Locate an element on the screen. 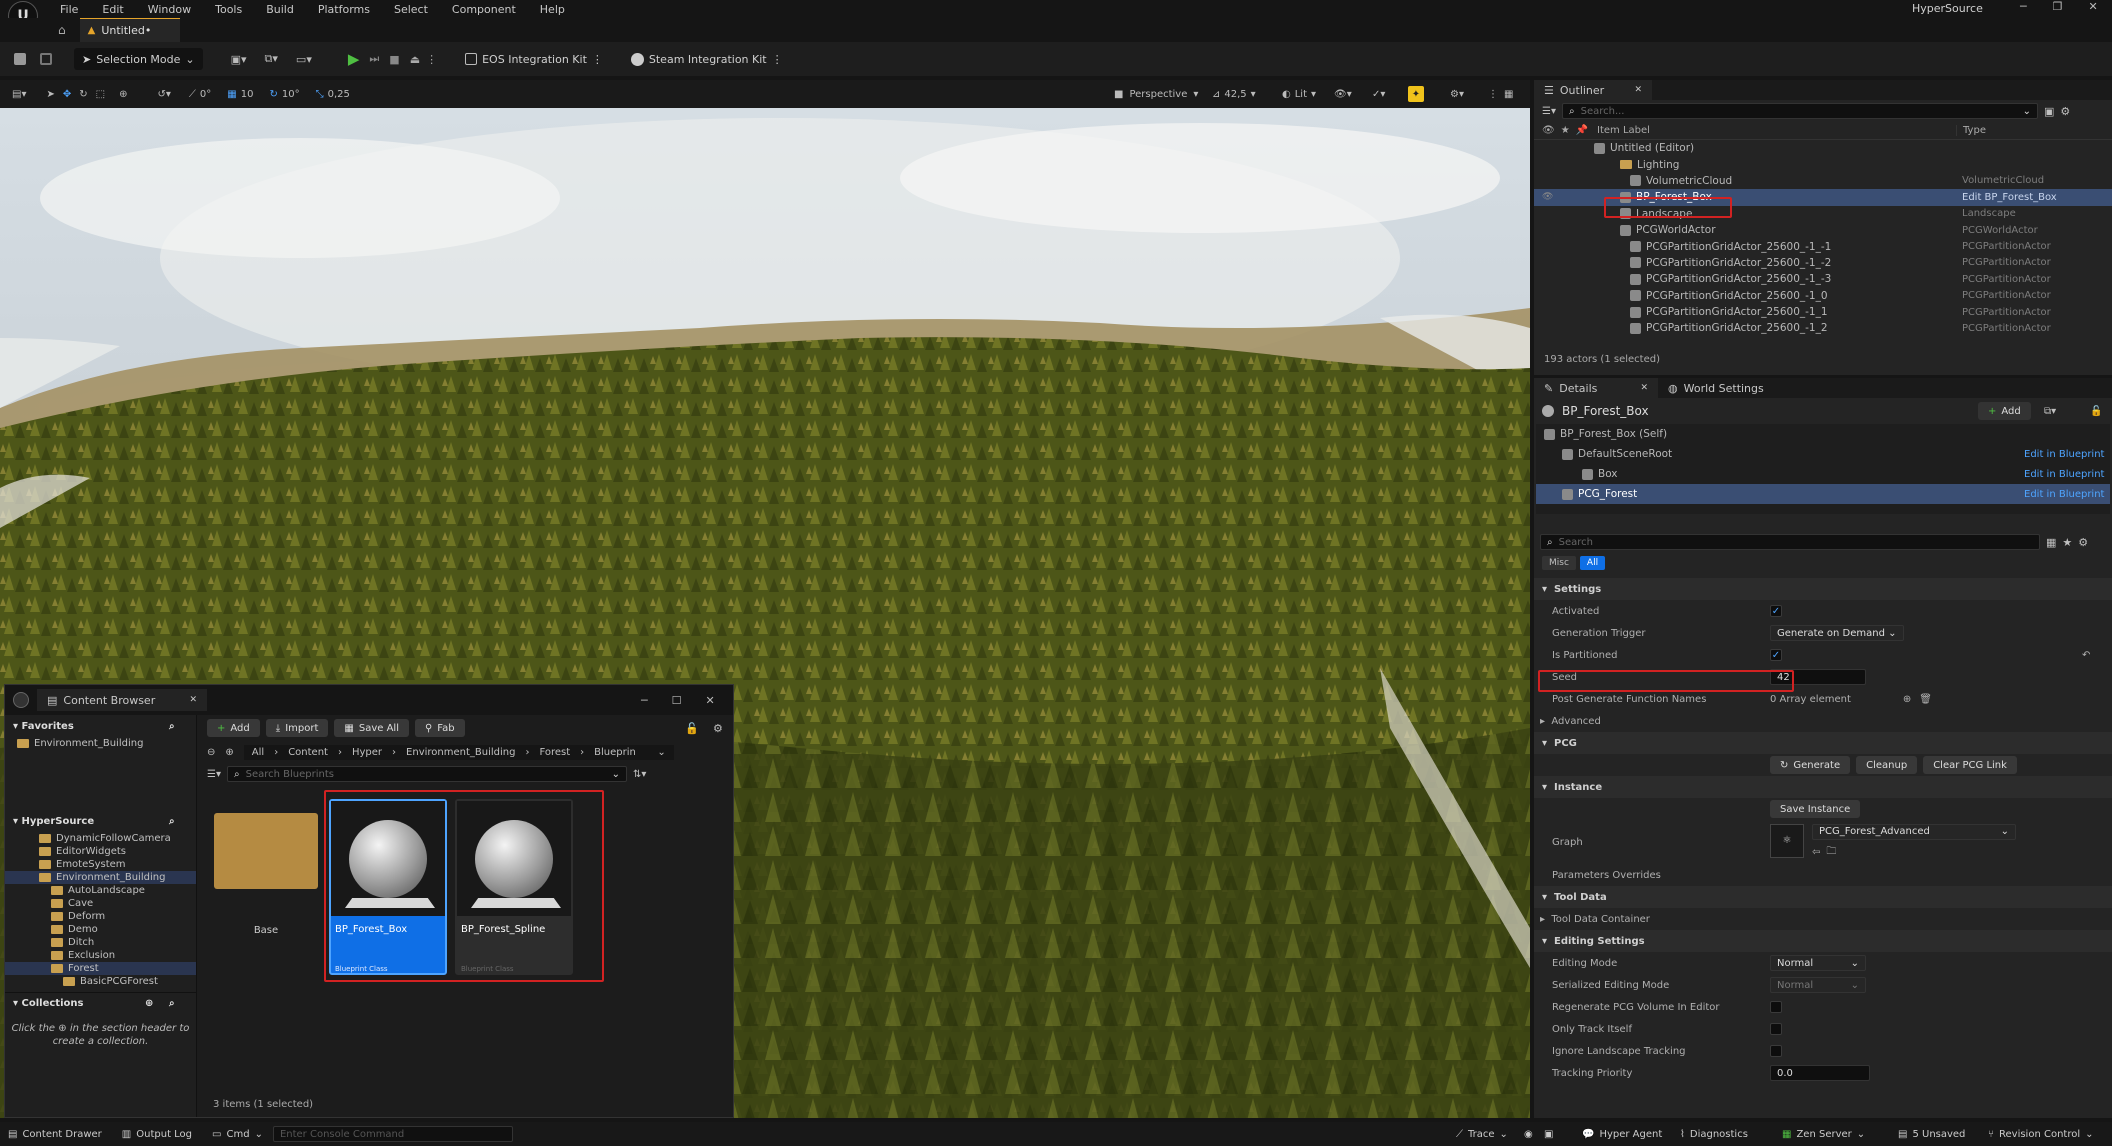 The height and width of the screenshot is (1146, 2112). generation-trigger-dropdown: Generate on Demand ⌄ is located at coordinates (1837, 633).